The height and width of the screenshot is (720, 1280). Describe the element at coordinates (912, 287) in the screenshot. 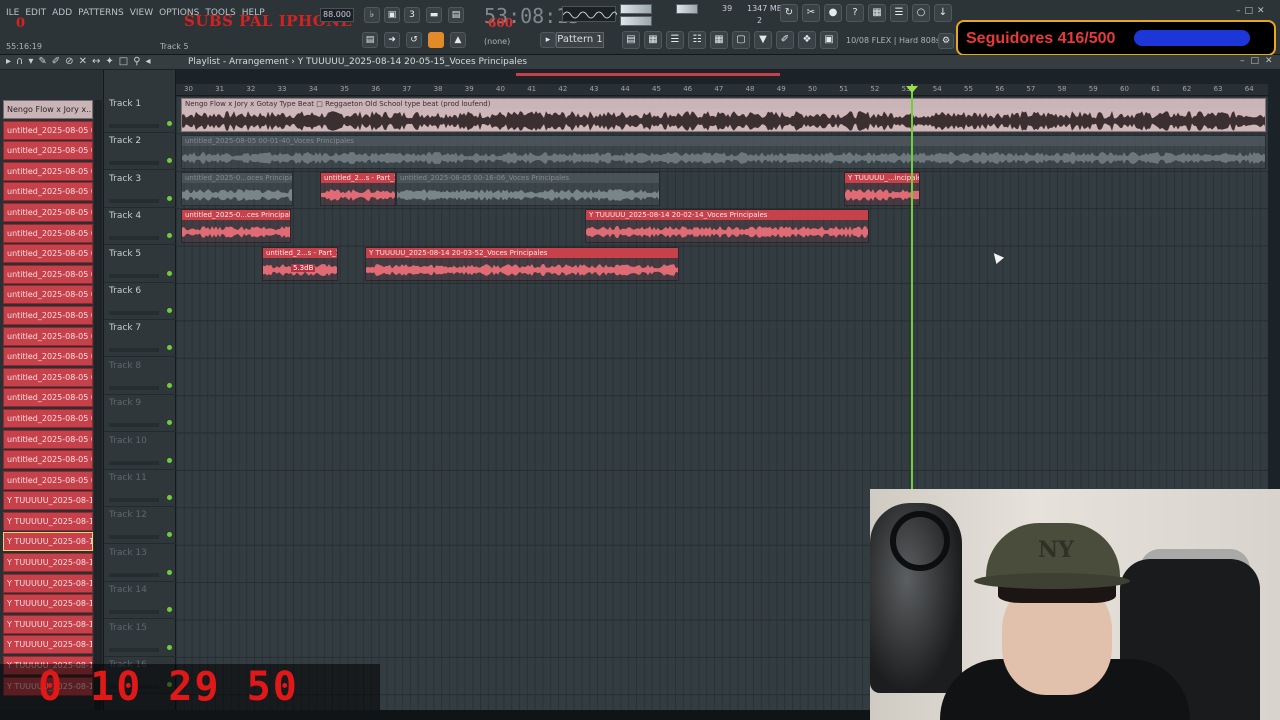

I see `playhead-line` at that location.